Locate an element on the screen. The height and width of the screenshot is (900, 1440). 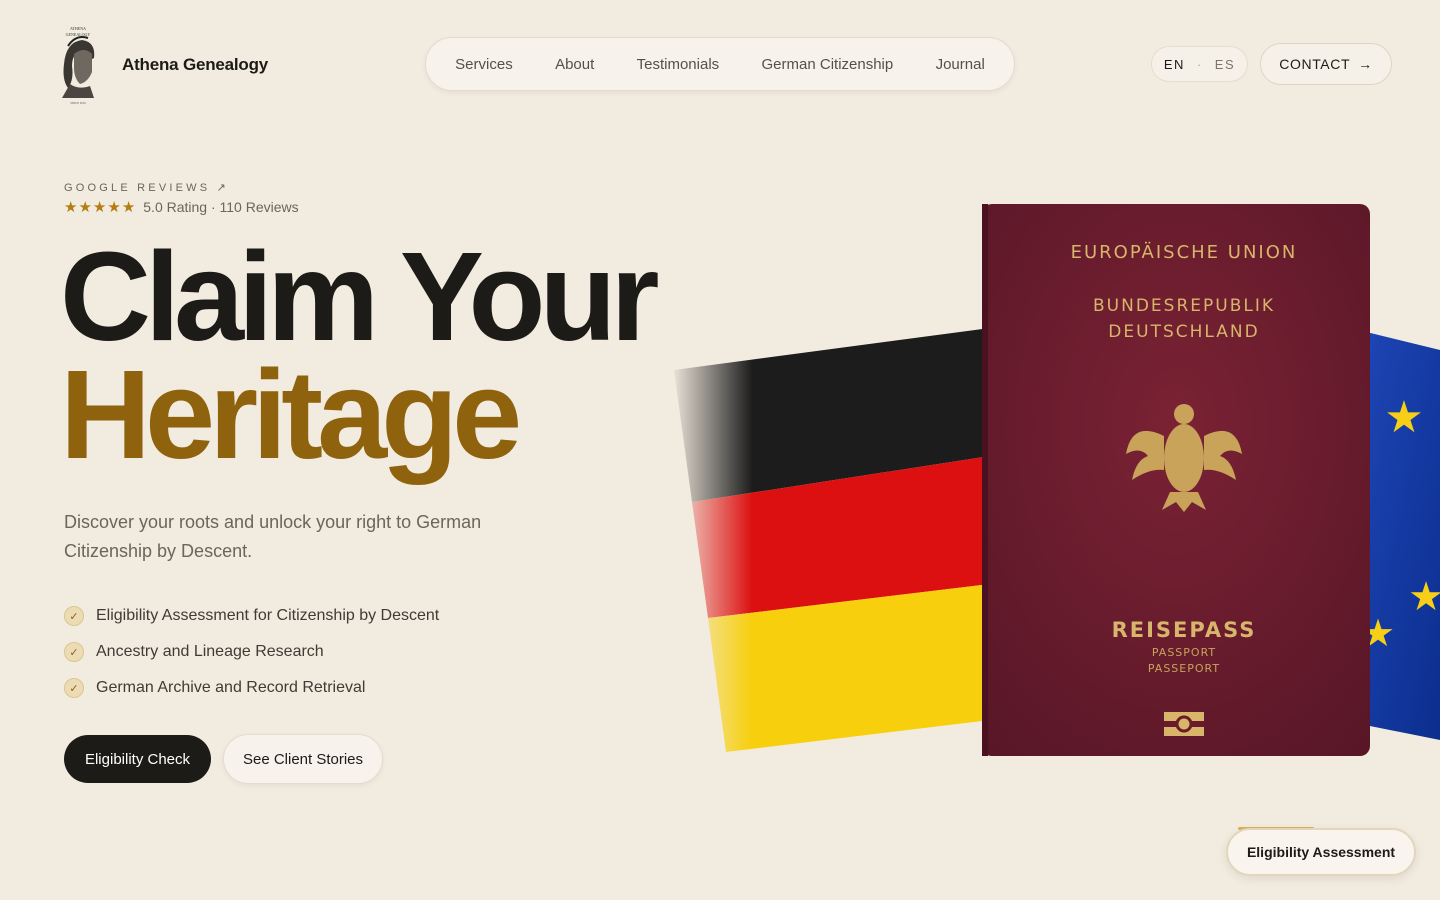
star-rating: ★ ★ ★ ★ ★ is located at coordinates (99, 207).